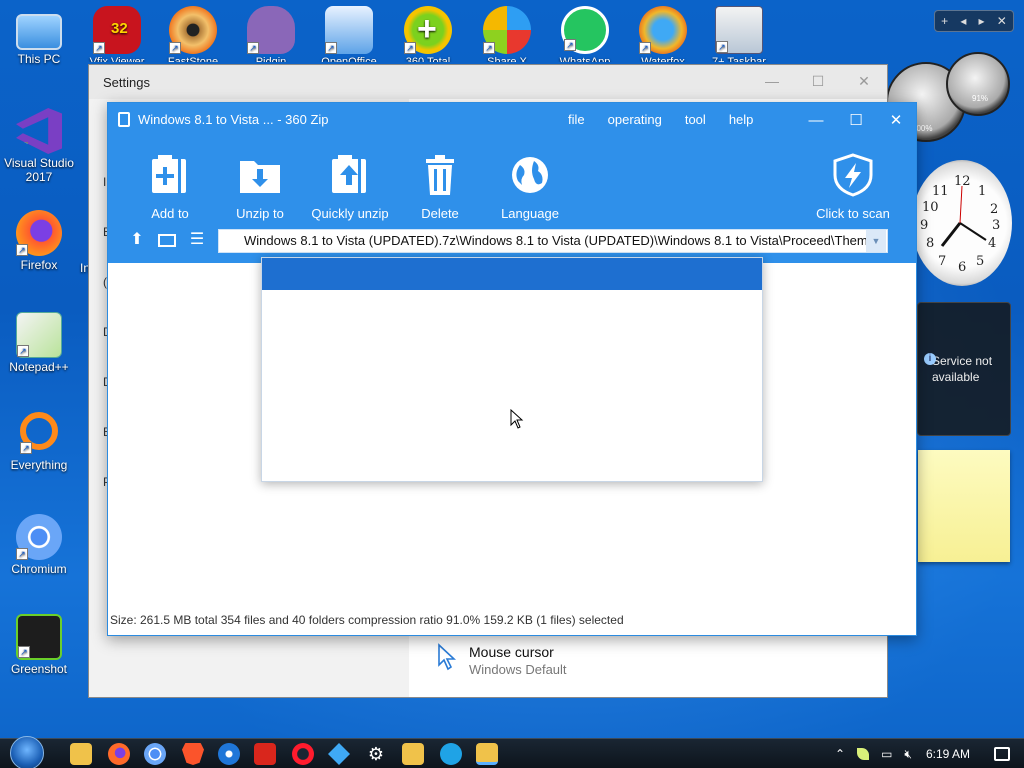  What do you see at coordinates (1002, 754) in the screenshot?
I see `notifications-icon` at bounding box center [1002, 754].